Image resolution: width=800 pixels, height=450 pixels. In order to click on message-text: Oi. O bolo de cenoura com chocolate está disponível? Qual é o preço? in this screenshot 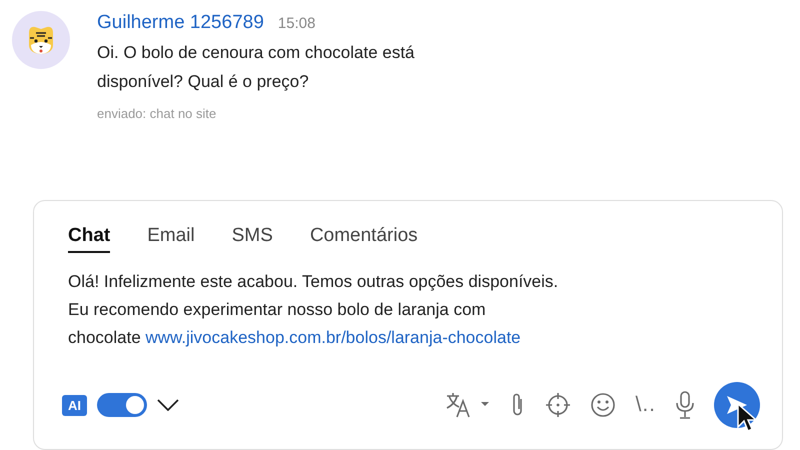, I will do `click(256, 67)`.